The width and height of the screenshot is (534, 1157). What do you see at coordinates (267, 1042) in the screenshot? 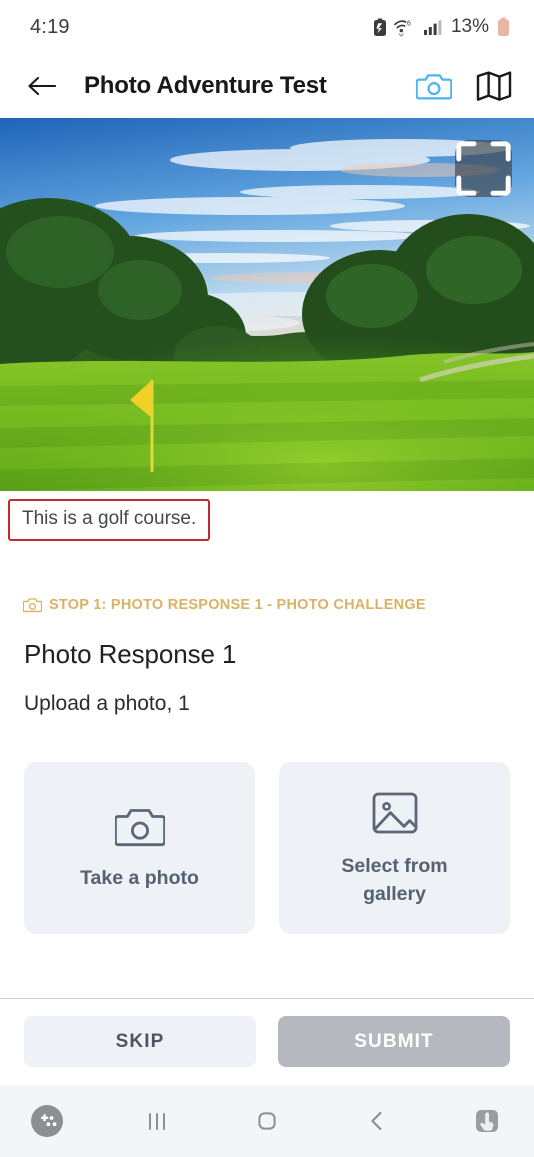
I see `action-buttons: SKIP SUBMIT` at bounding box center [267, 1042].